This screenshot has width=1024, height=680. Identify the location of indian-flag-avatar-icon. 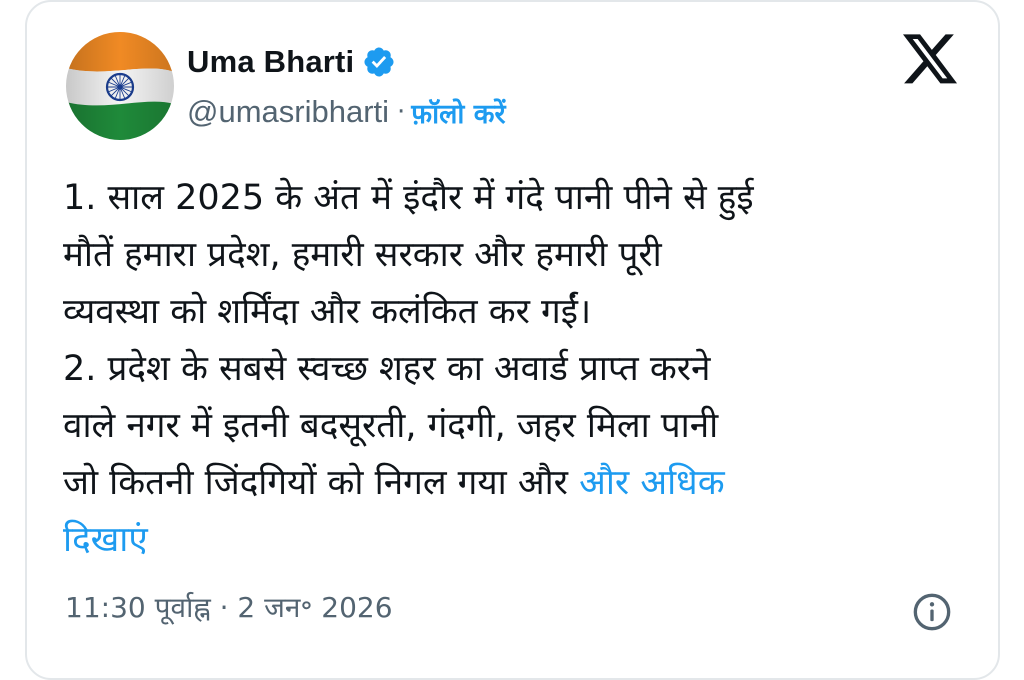
(120, 86).